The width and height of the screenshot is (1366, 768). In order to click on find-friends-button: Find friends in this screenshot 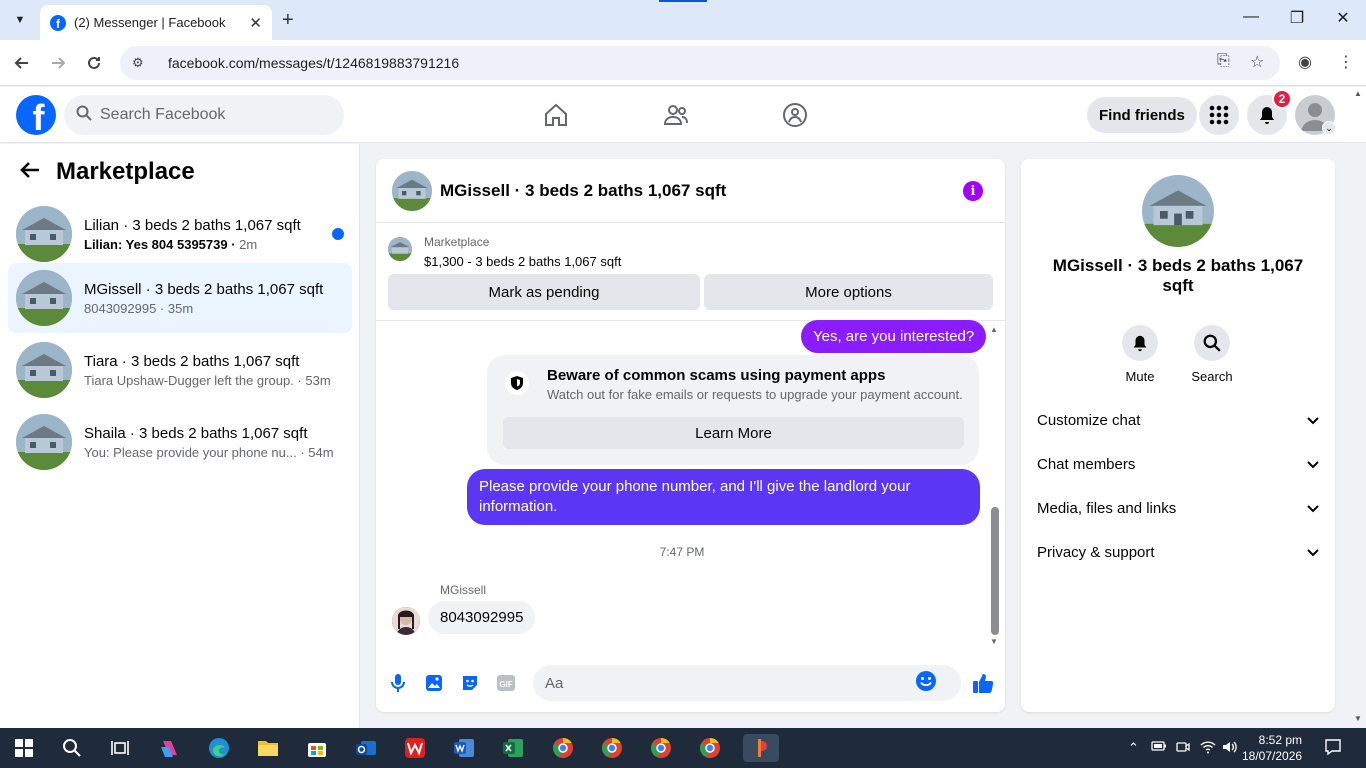, I will do `click(1142, 115)`.